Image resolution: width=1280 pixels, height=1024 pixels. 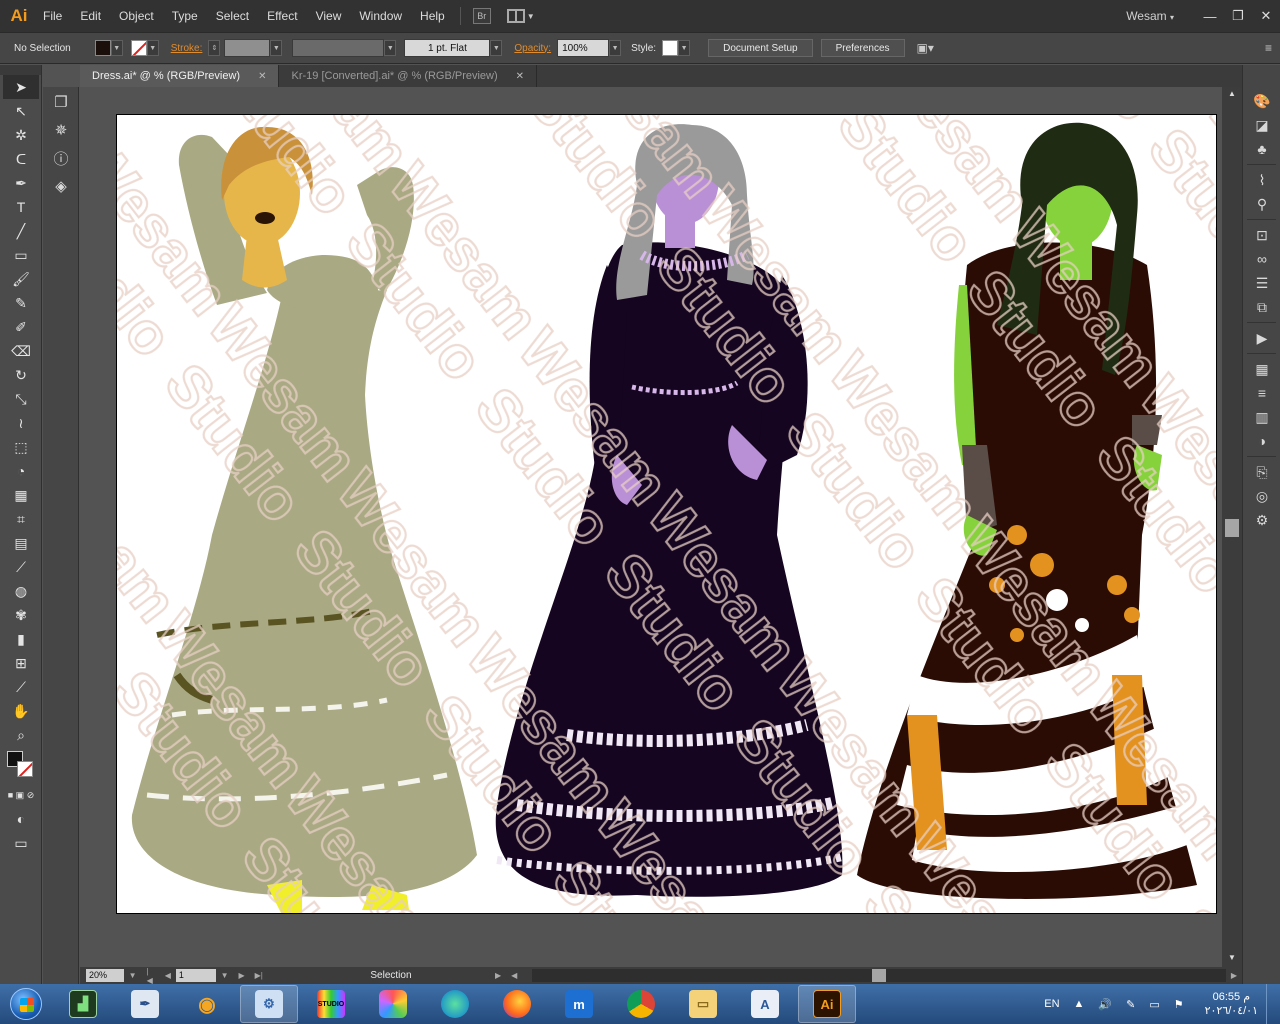 I want to click on hand-tool-icon: ✋, so click(x=21, y=711).